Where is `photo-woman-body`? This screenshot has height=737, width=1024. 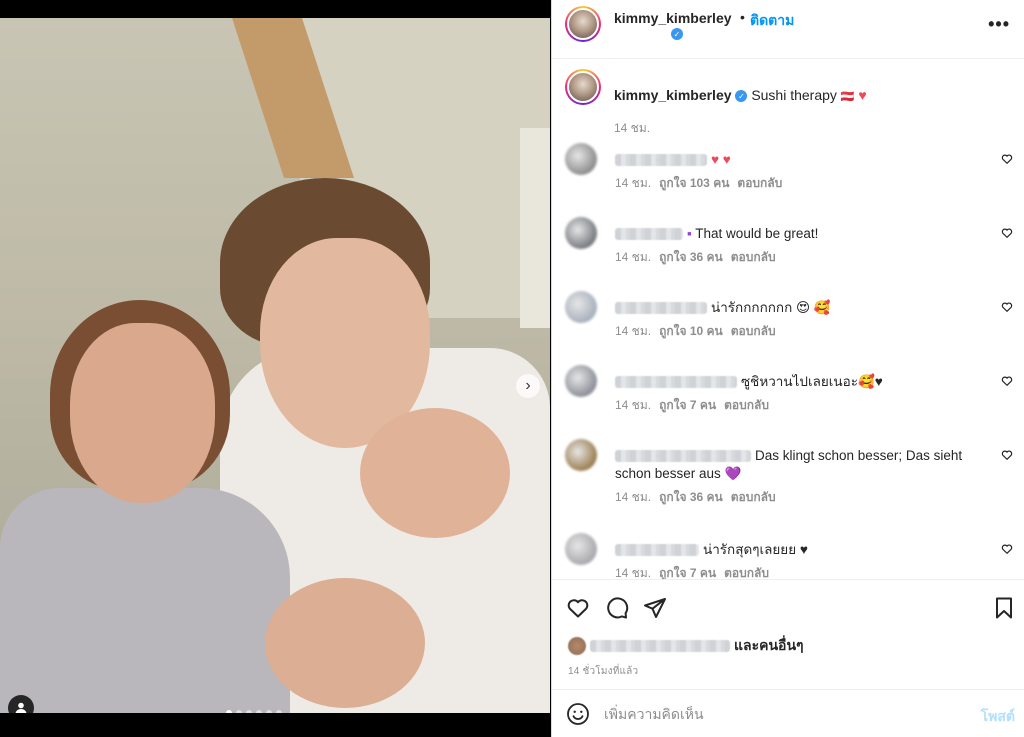 photo-woman-body is located at coordinates (145, 600).